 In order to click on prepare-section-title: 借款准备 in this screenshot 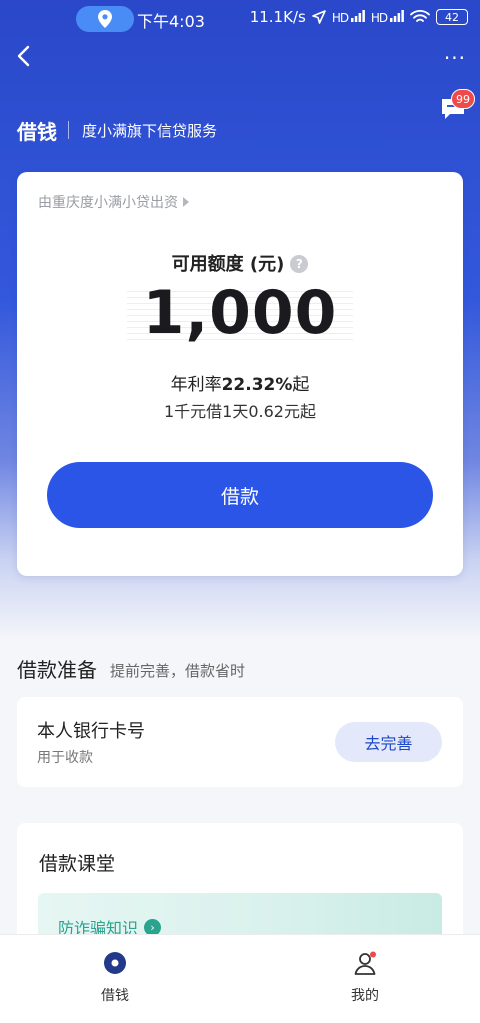, I will do `click(57, 670)`.